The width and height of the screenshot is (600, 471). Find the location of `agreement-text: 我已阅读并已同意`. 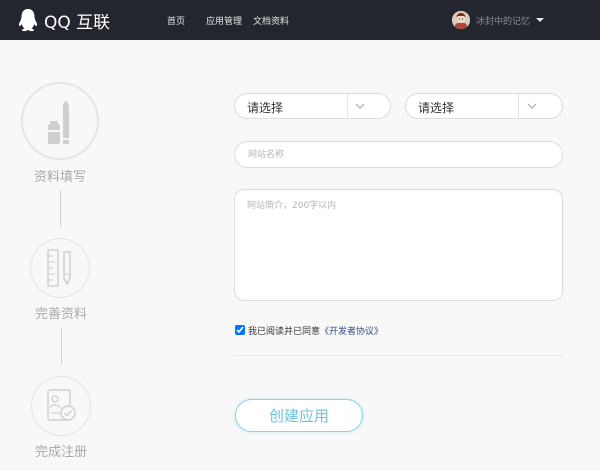

agreement-text: 我已阅读并已同意 is located at coordinates (284, 331).